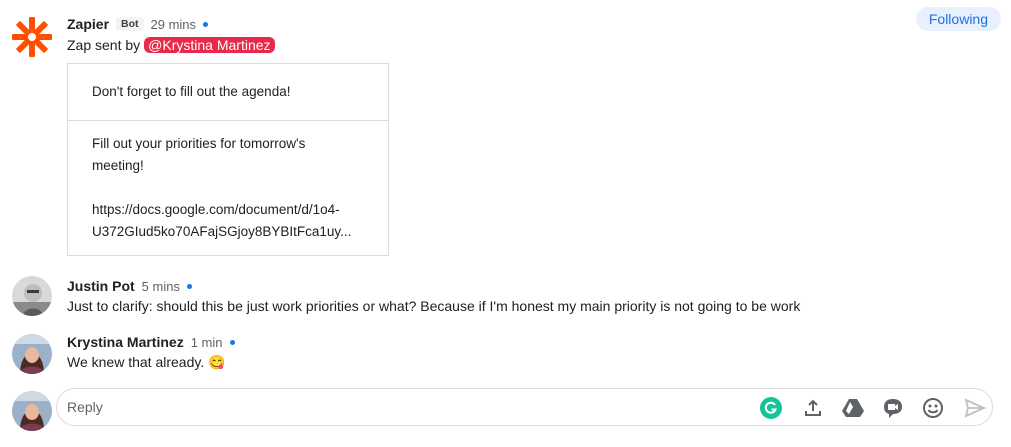 The width and height of the screenshot is (1011, 447). I want to click on video-meet-icon, so click(893, 408).